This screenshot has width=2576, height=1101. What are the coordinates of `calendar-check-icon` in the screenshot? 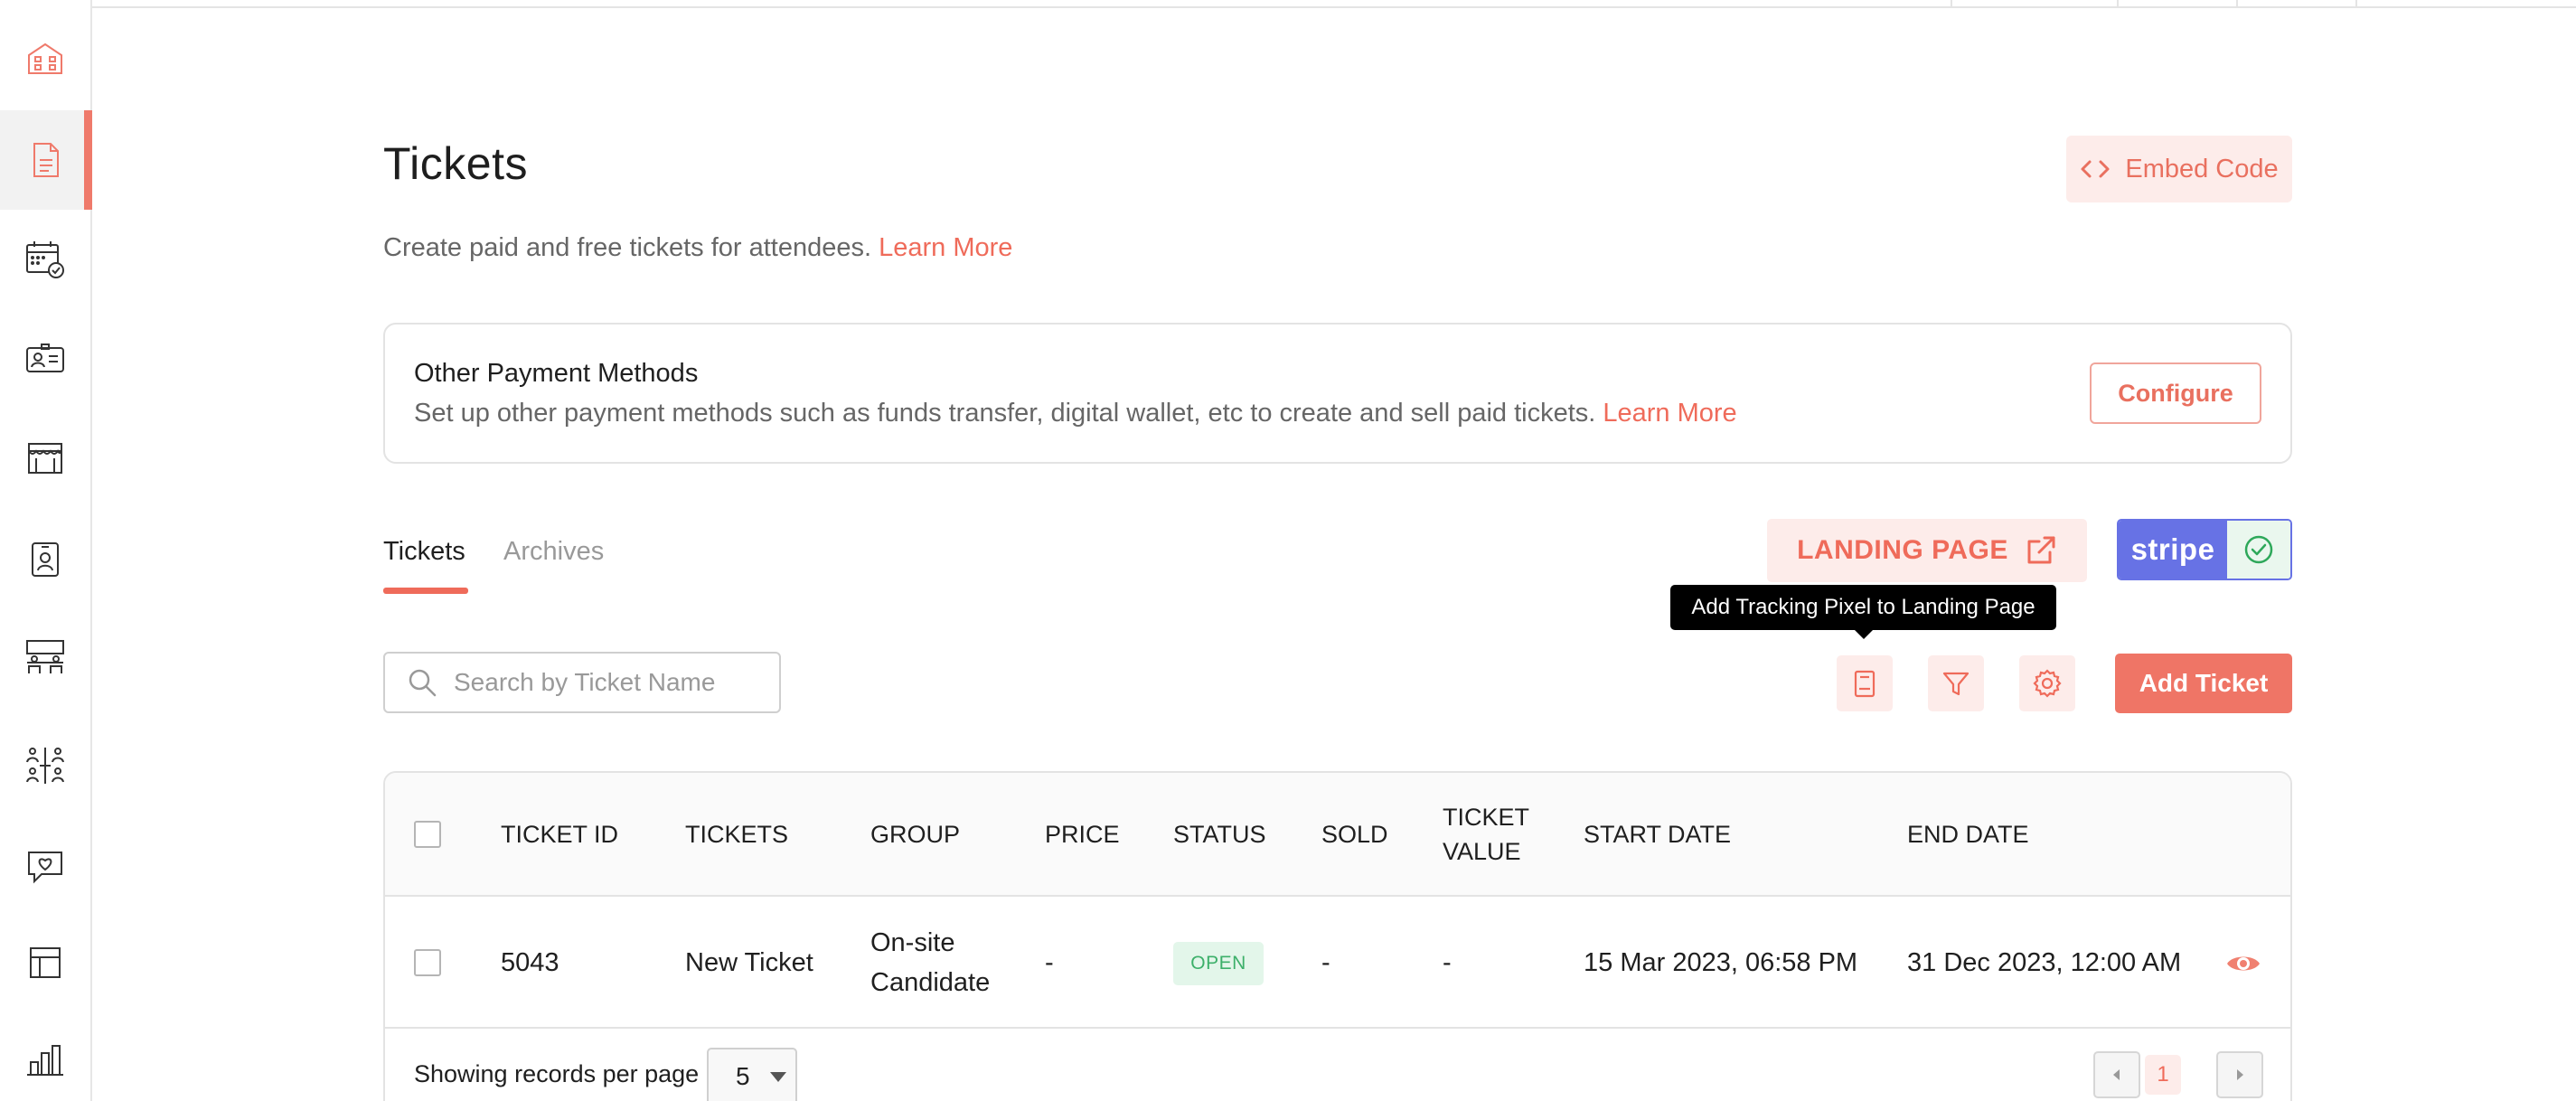 It's located at (45, 259).